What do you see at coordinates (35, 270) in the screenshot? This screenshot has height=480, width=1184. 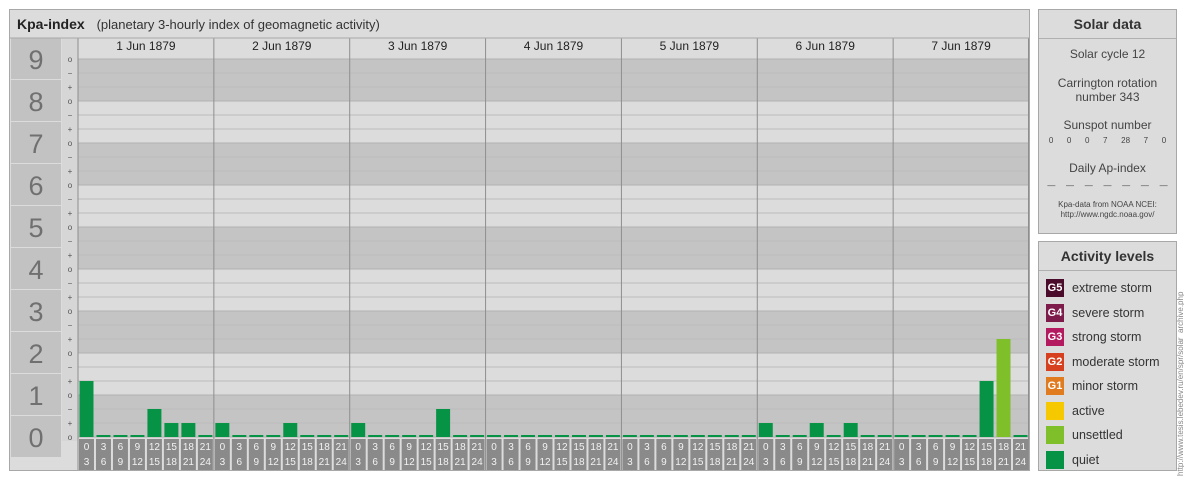 I see `y-tick-label: 4` at bounding box center [35, 270].